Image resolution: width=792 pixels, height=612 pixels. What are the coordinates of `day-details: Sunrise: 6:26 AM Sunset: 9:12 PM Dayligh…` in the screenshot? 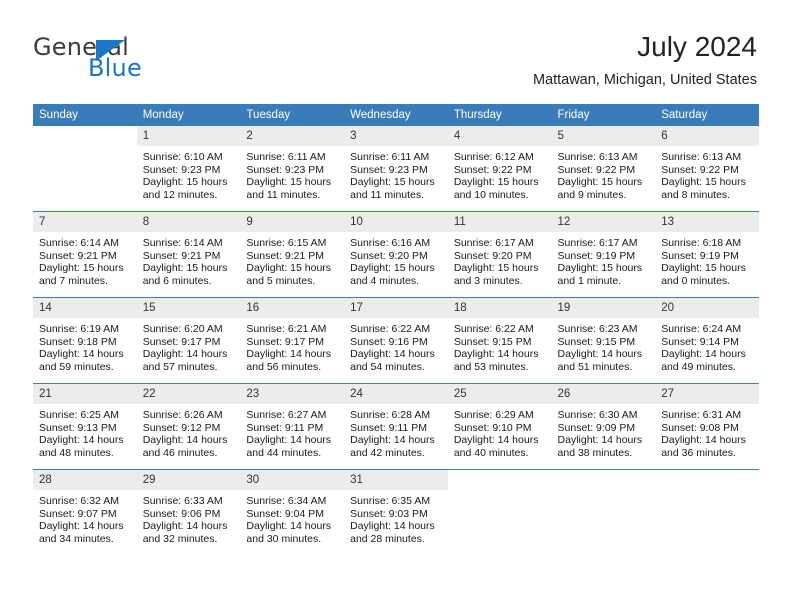 It's located at (189, 431).